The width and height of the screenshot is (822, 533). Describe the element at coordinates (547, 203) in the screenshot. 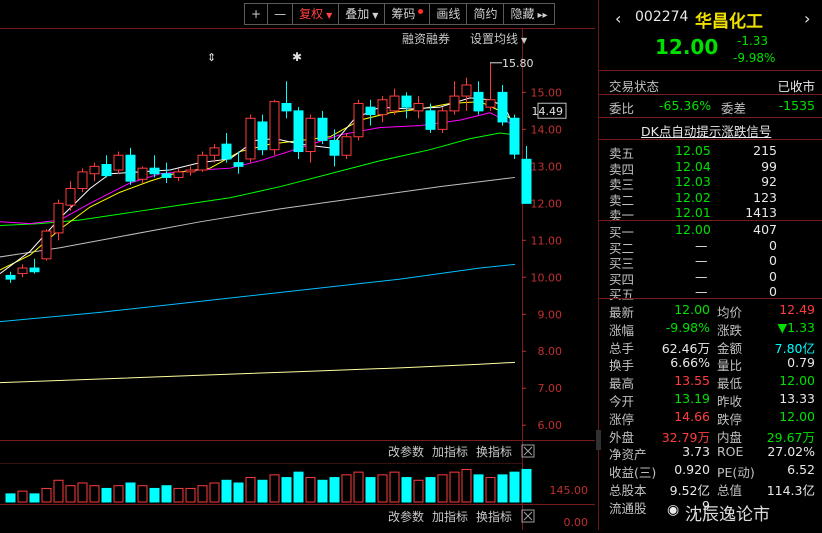

I see `price-tick-label: 12.00` at that location.